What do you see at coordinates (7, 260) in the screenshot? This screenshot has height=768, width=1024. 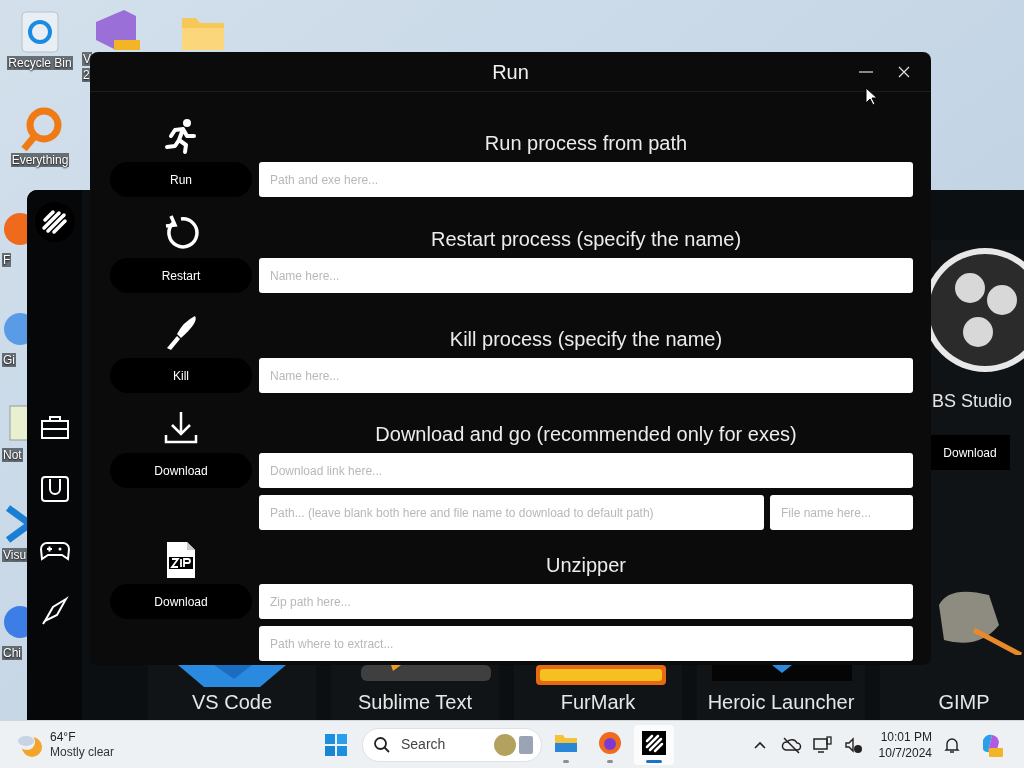 I see `icon-label: F` at bounding box center [7, 260].